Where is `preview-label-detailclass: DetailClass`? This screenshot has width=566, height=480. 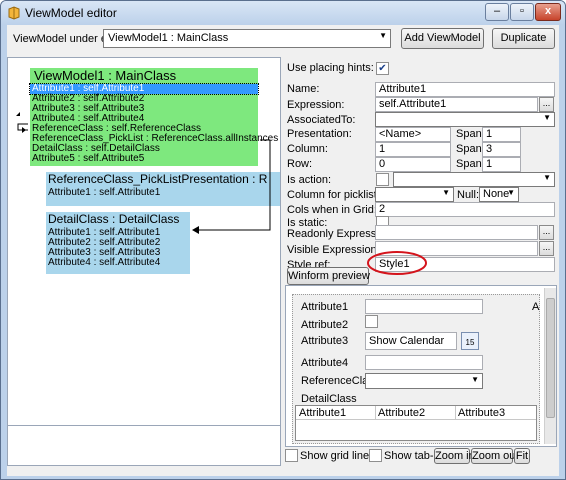 preview-label-detailclass: DetailClass is located at coordinates (329, 399).